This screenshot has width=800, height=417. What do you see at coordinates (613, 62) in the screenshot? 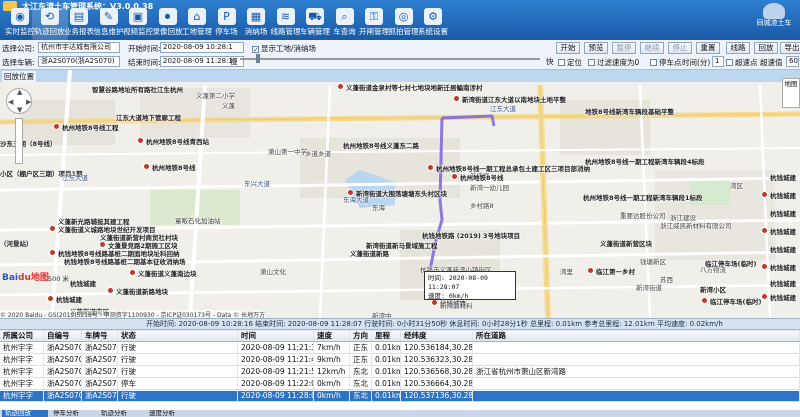
I see `filter-speed-checkbox: 过滤速度为0` at bounding box center [613, 62].